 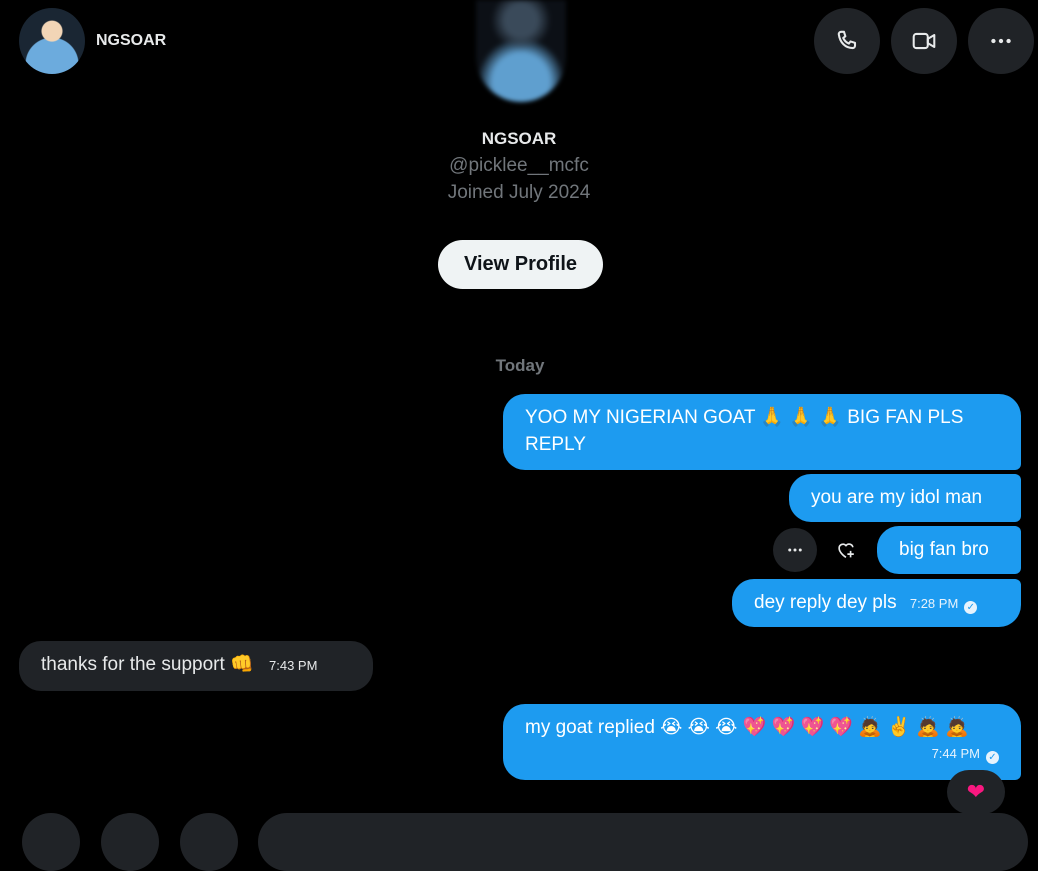 I want to click on message-bubble: dey reply dey pls 7:28 PM ✓, so click(x=876, y=603).